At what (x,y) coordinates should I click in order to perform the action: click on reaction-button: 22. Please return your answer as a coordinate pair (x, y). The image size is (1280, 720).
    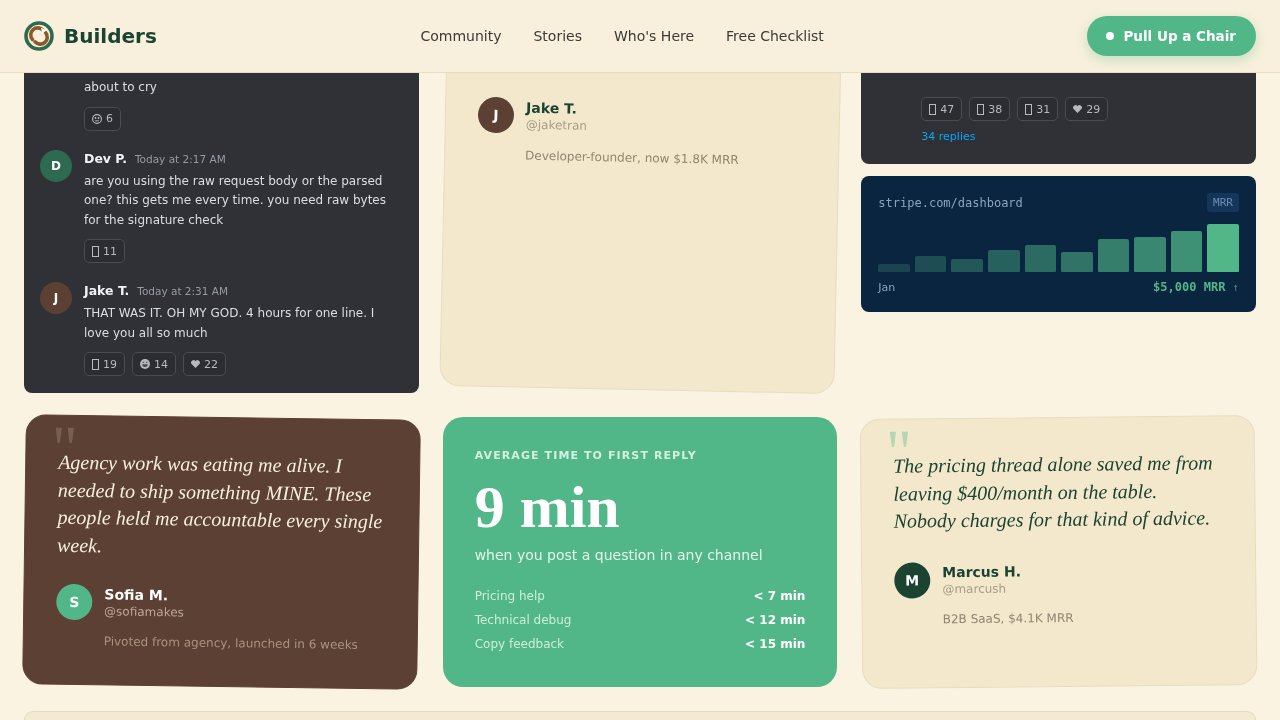
    Looking at the image, I should click on (204, 364).